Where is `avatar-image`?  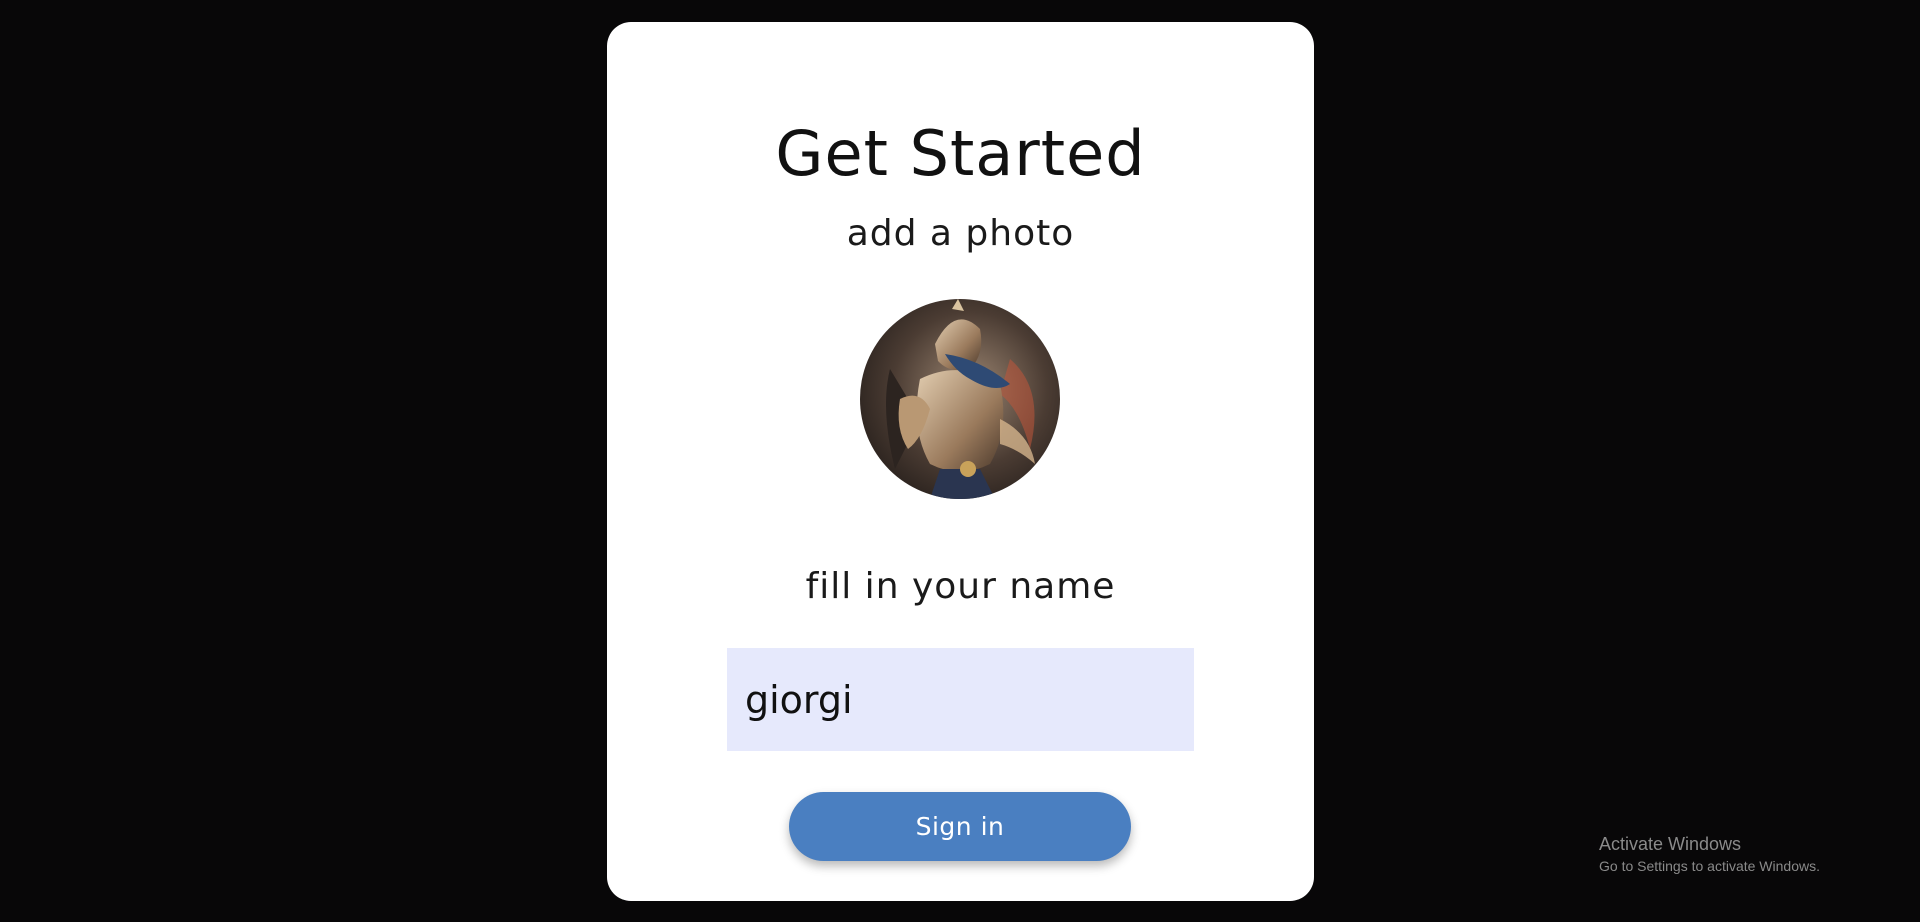 avatar-image is located at coordinates (960, 399).